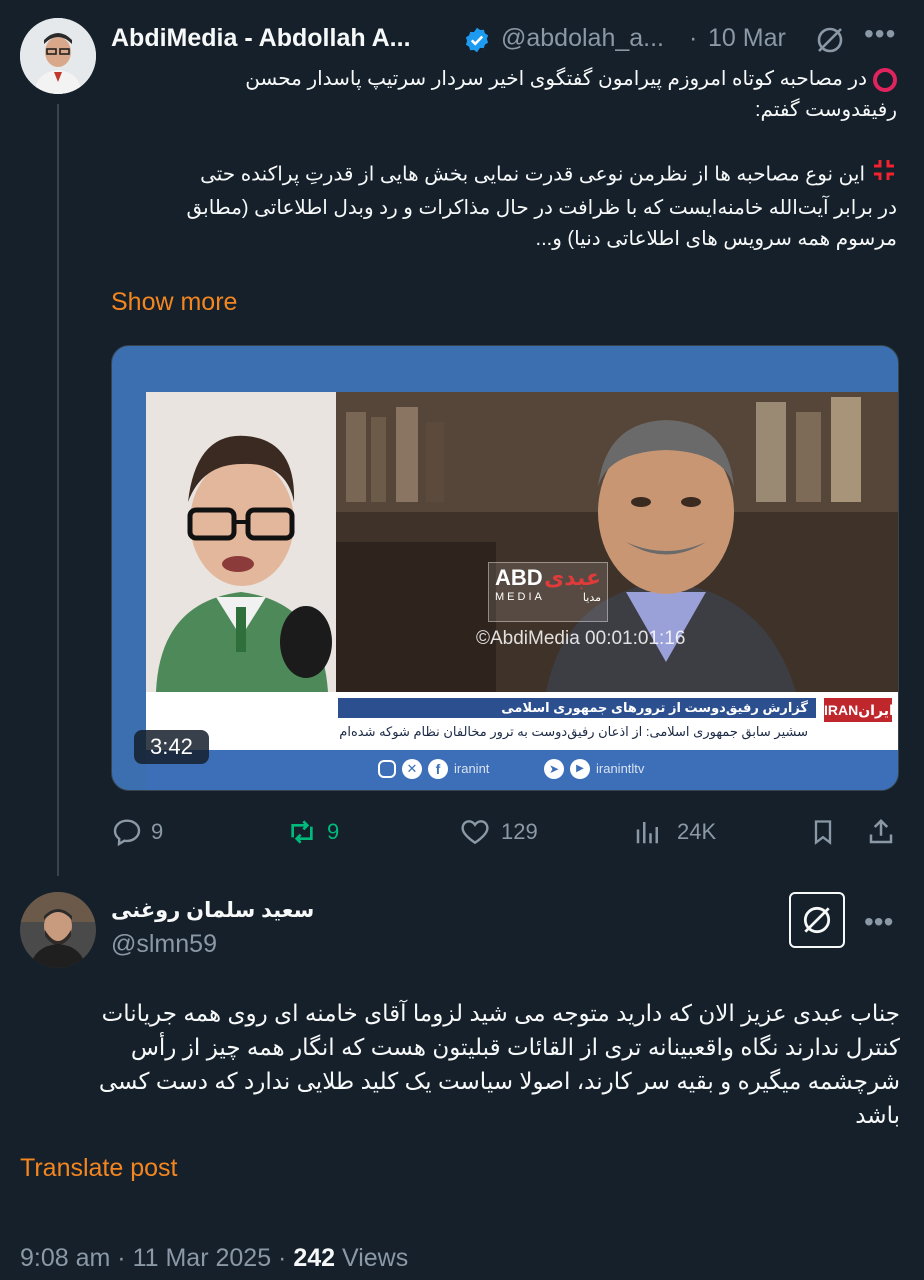  I want to click on reply-text-line4: باشد, so click(877, 1115).